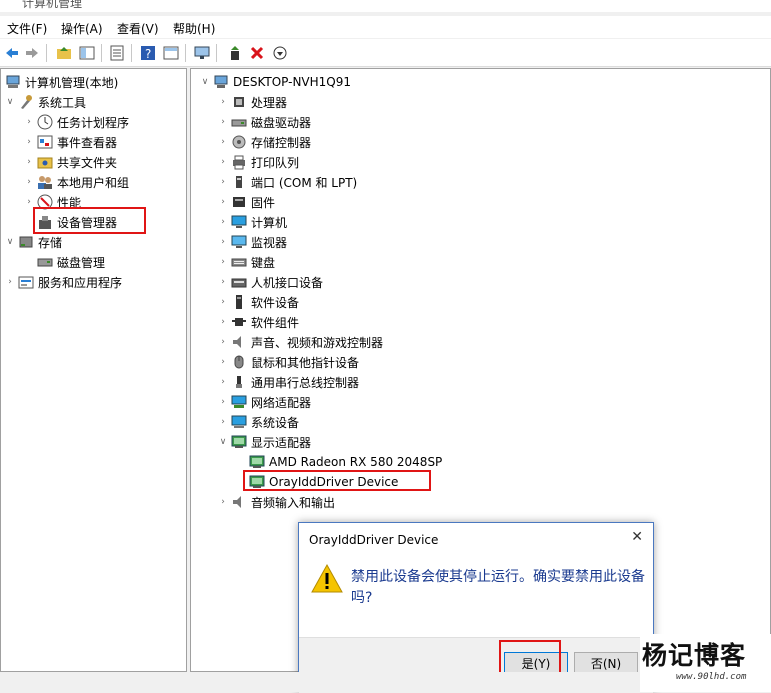 The height and width of the screenshot is (693, 771). I want to click on device-category: › 打印队列, so click(258, 162).